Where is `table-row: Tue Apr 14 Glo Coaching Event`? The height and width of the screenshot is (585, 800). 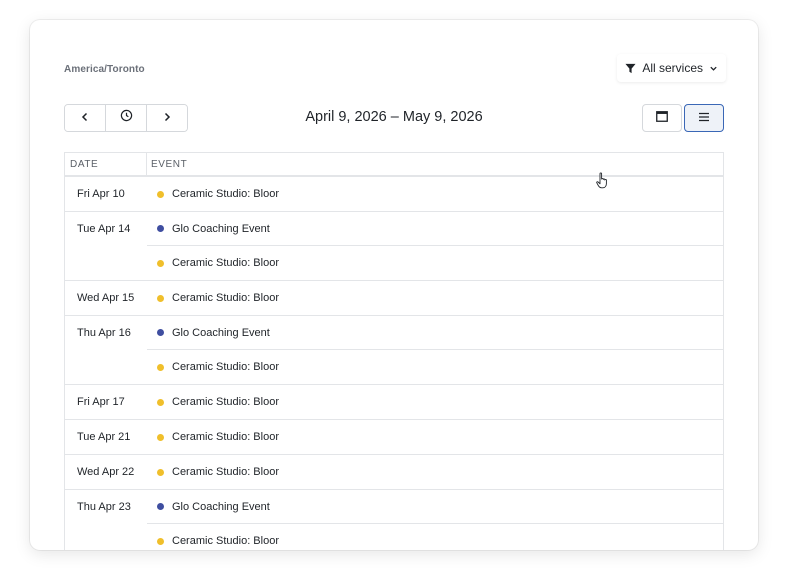
table-row: Tue Apr 14 Glo Coaching Event is located at coordinates (394, 229).